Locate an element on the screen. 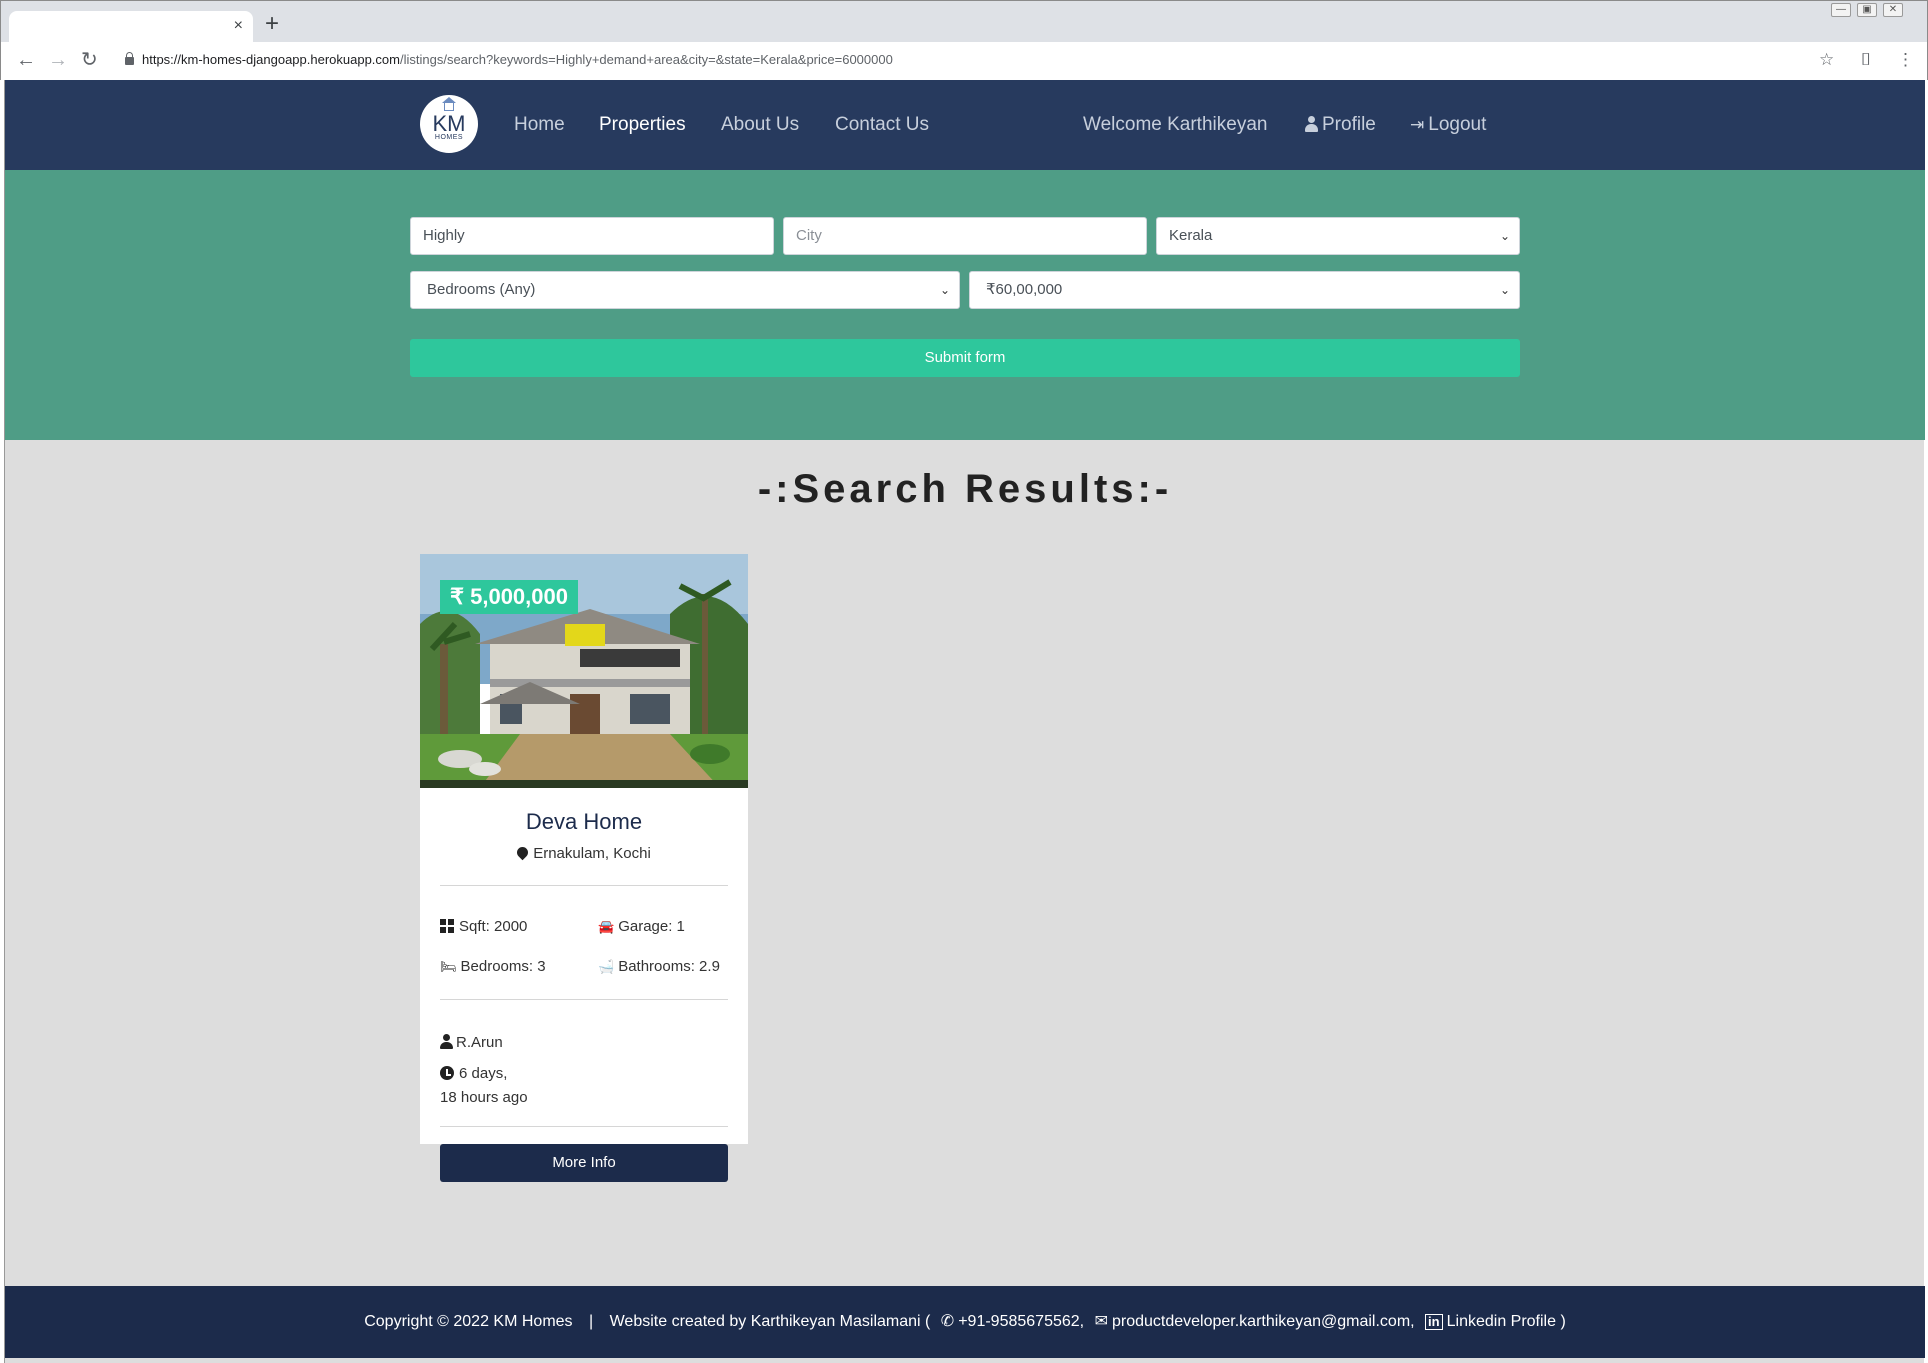 The width and height of the screenshot is (1928, 1363). bookmark-star-icon: ☆ is located at coordinates (1826, 60).